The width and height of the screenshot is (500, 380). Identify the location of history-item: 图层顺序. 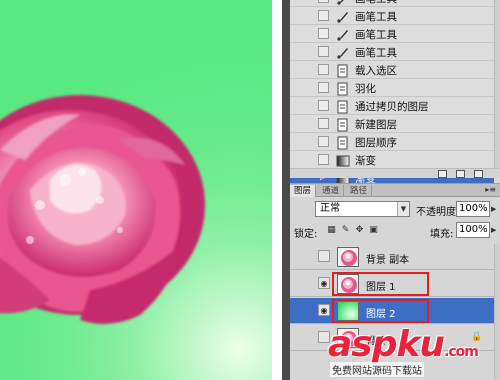
(392, 142).